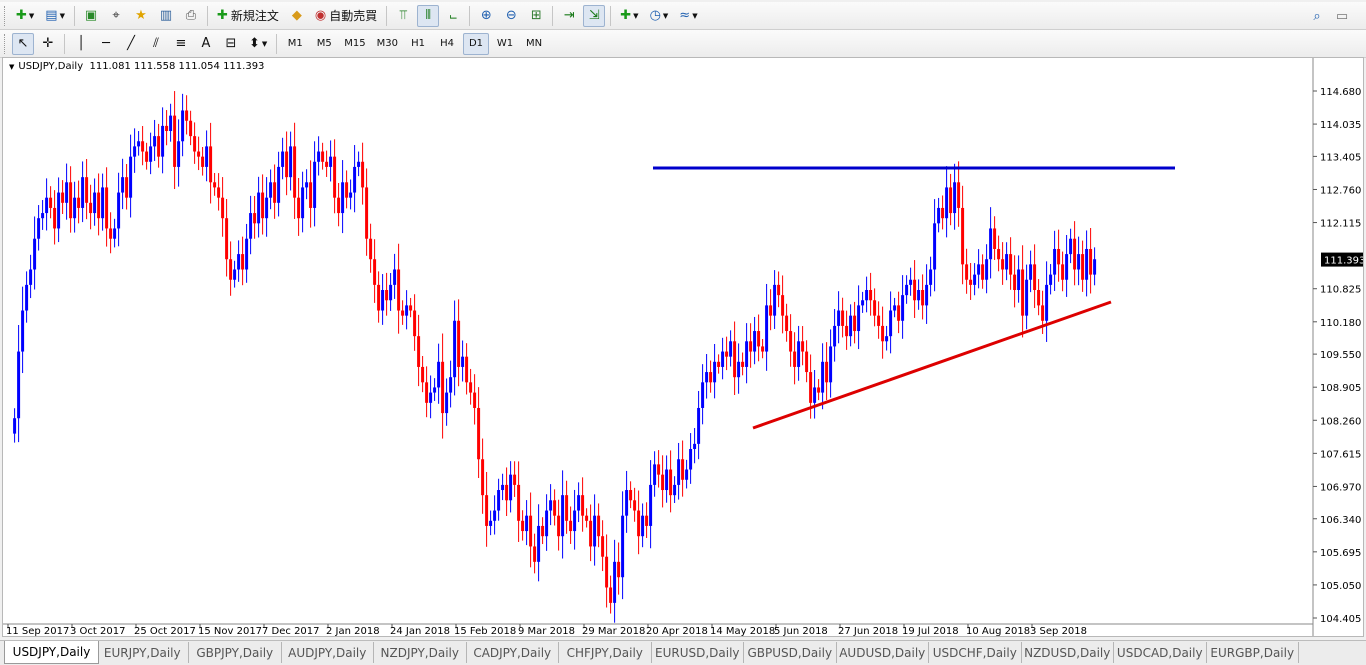 The height and width of the screenshot is (665, 1366). Describe the element at coordinates (116, 16) in the screenshot. I see `crosshair-navigator-icon: ⌖` at that location.